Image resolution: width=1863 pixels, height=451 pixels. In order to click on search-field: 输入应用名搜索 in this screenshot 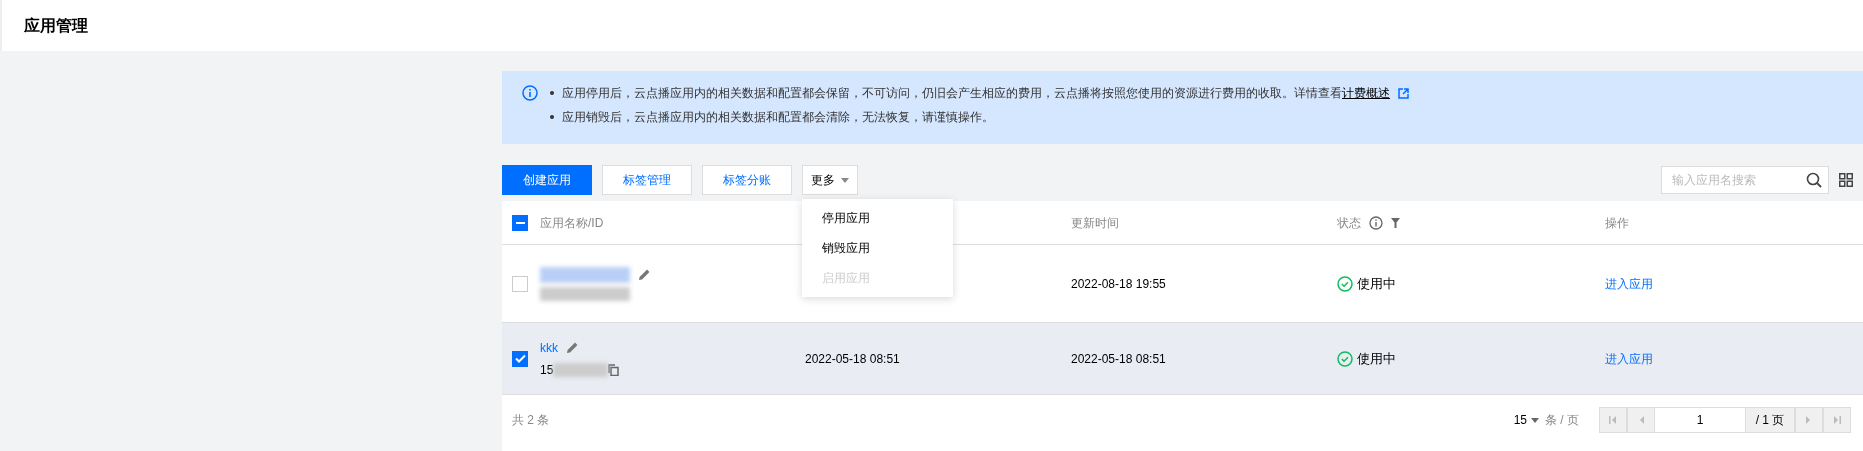, I will do `click(1745, 180)`.